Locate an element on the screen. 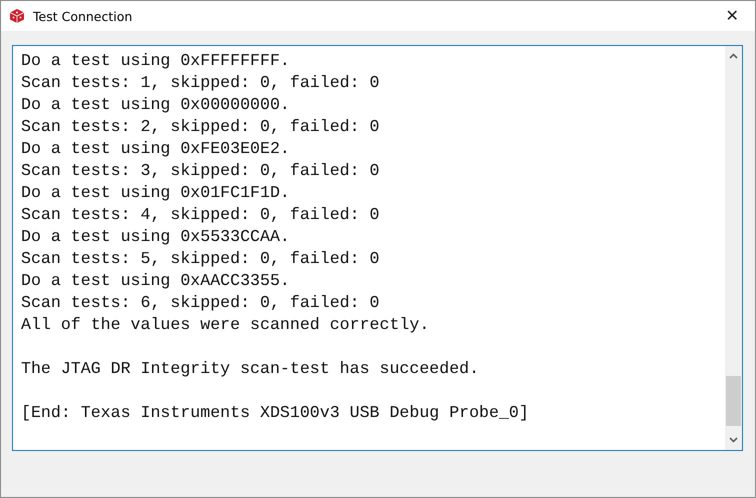 The image size is (756, 498). output-line: [End: Texas Instruments XDS100v3 USB Debug Probe_0] is located at coordinates (275, 413).